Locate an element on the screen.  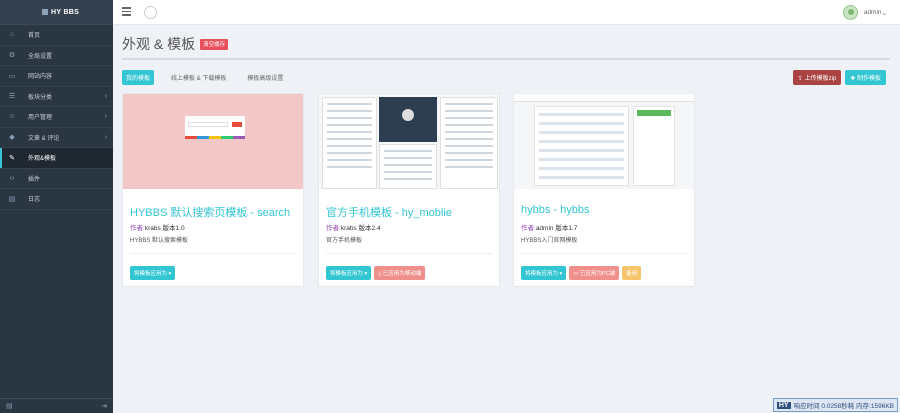
template-title: hybbs - hybbs is located at coordinates (555, 210).